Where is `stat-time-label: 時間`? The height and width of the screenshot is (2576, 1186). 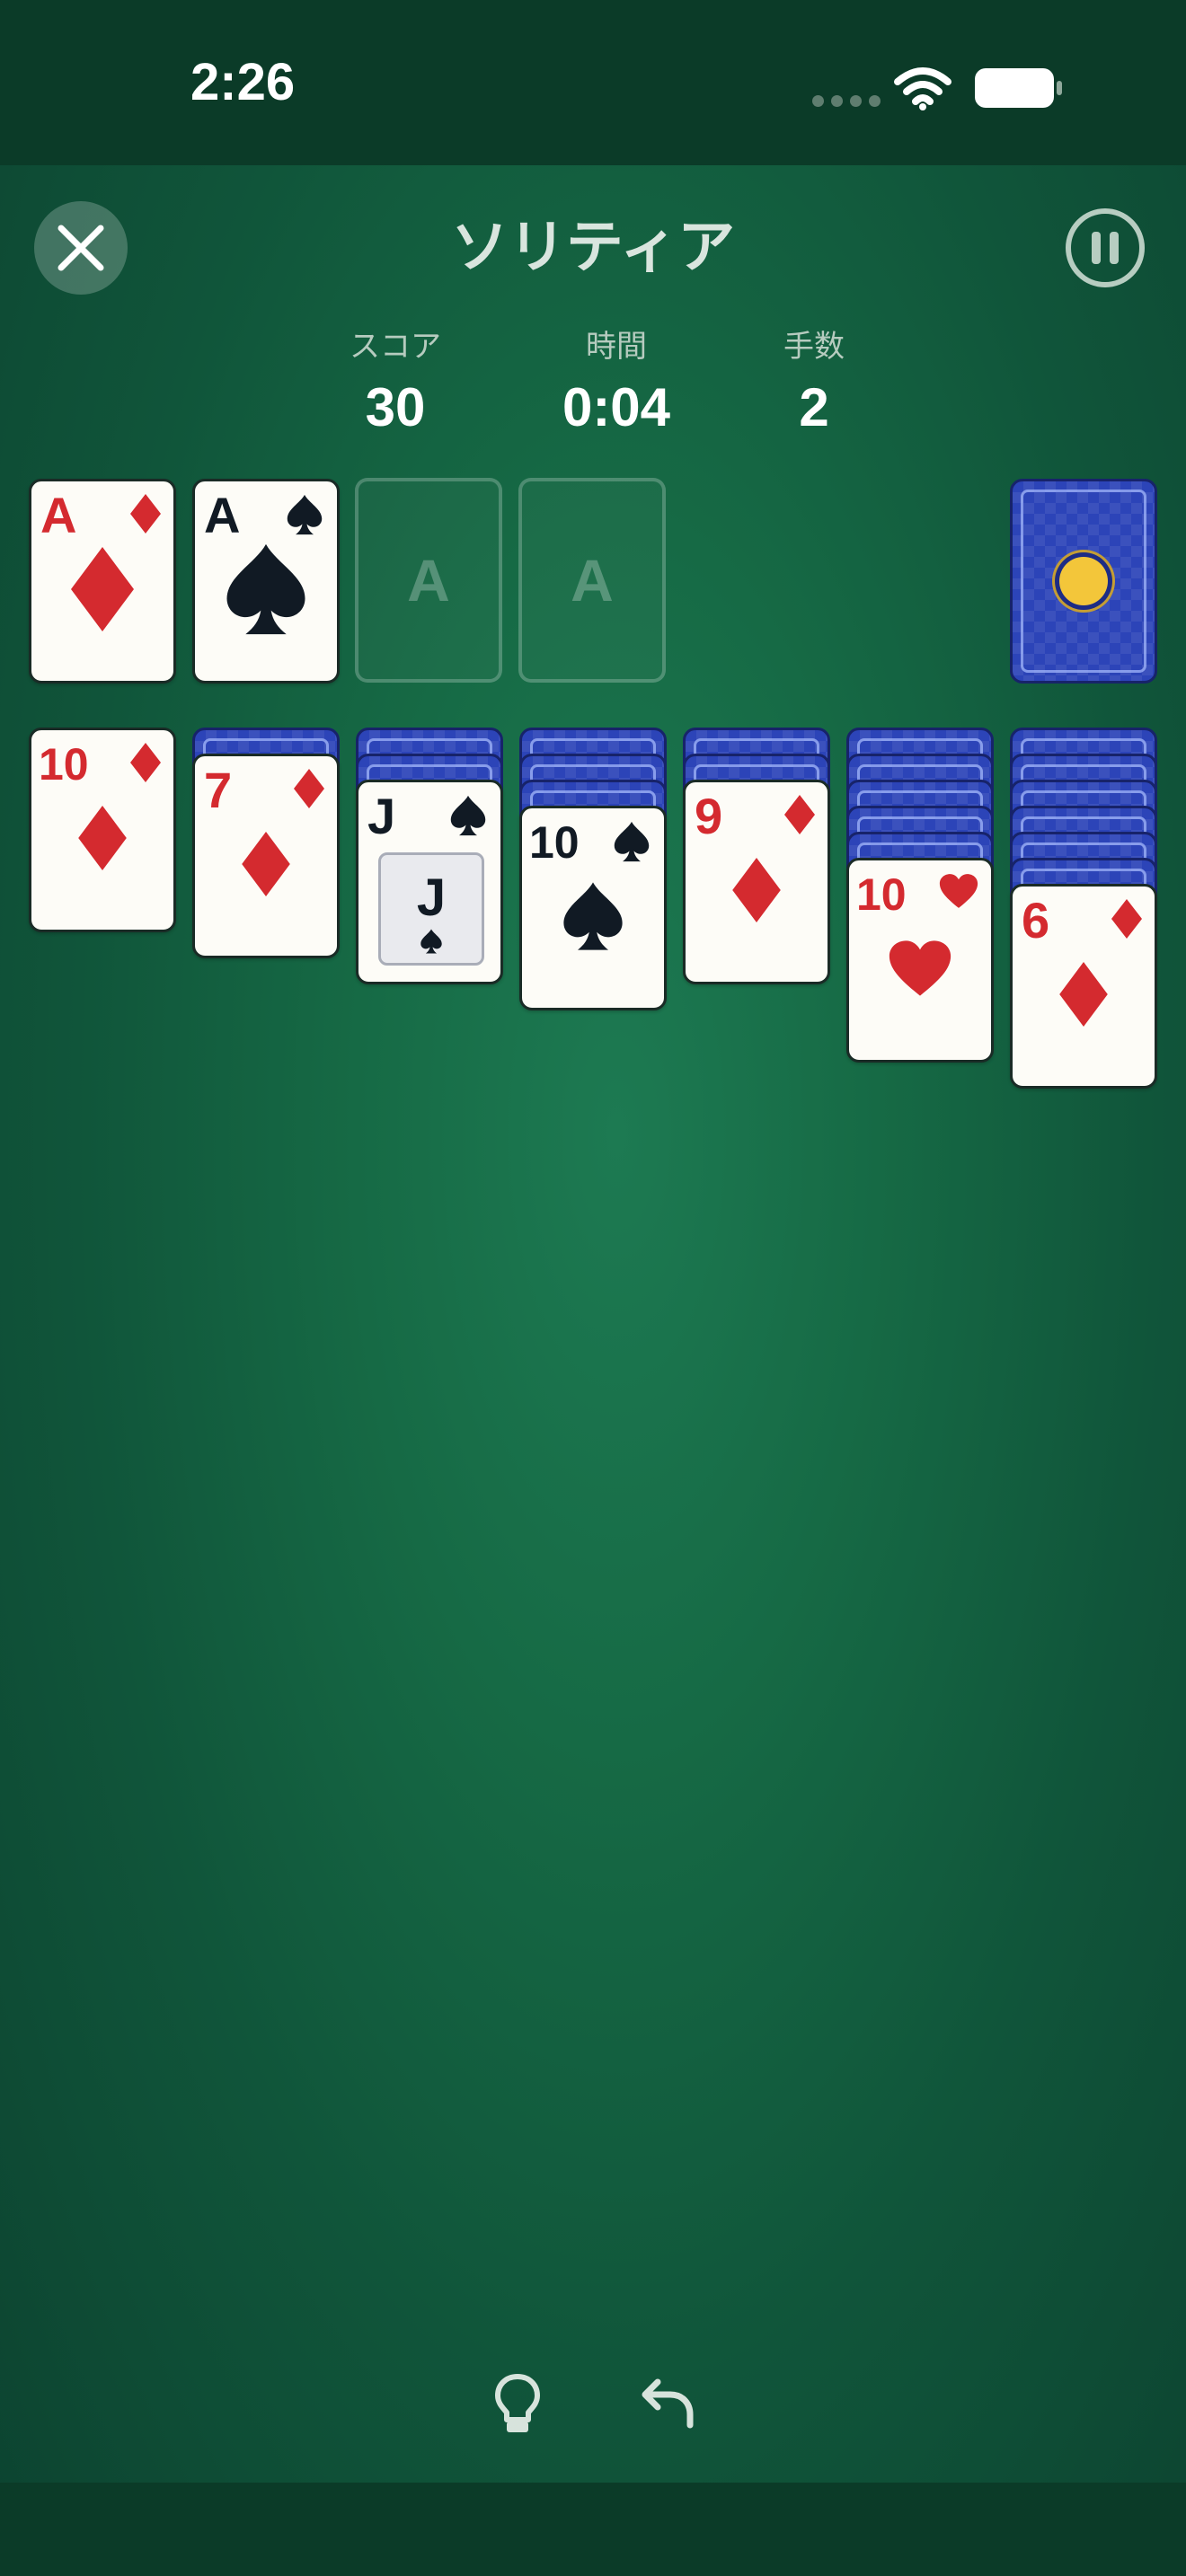
stat-time-label: 時間 is located at coordinates (616, 347).